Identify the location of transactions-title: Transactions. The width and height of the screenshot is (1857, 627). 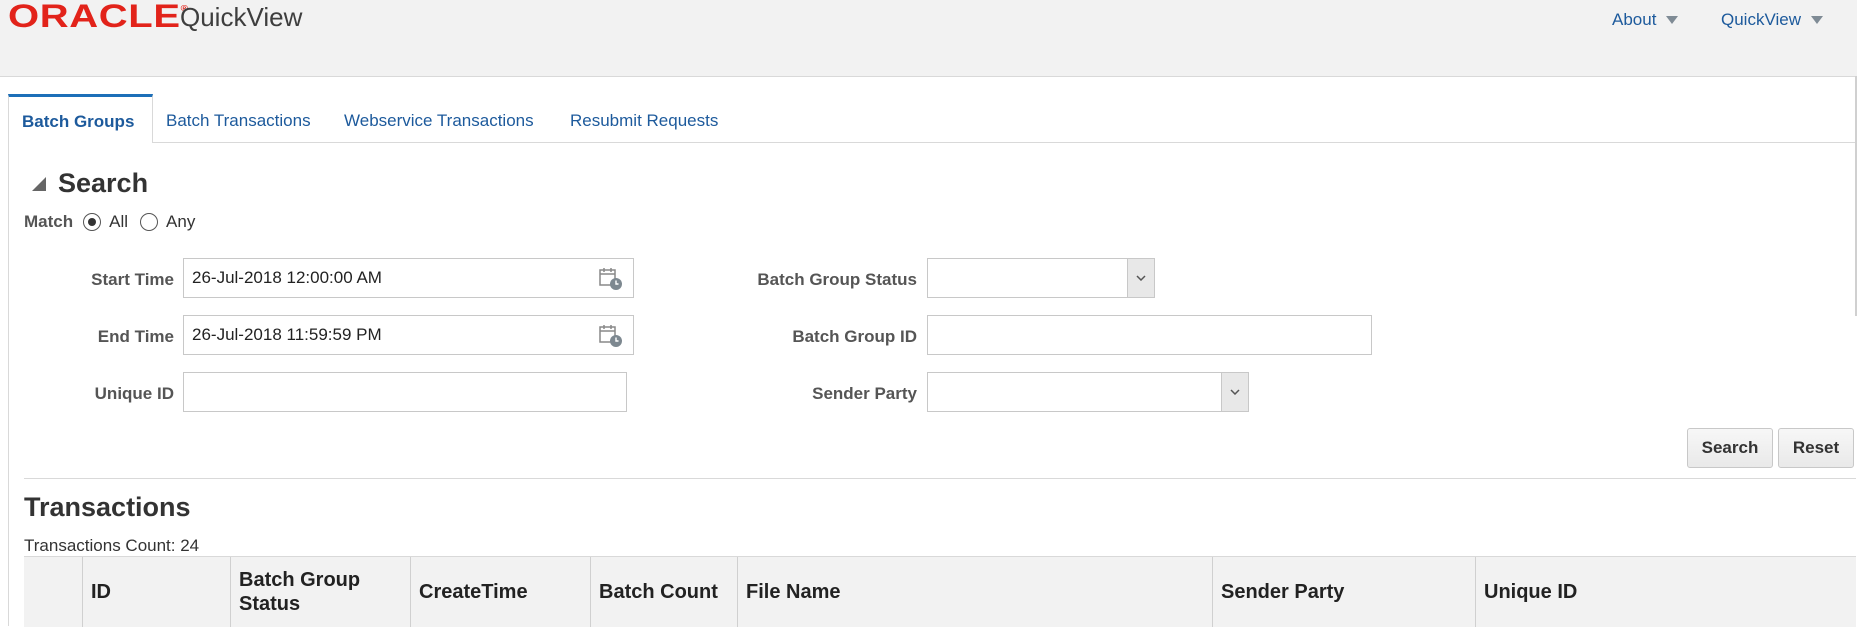
(107, 507).